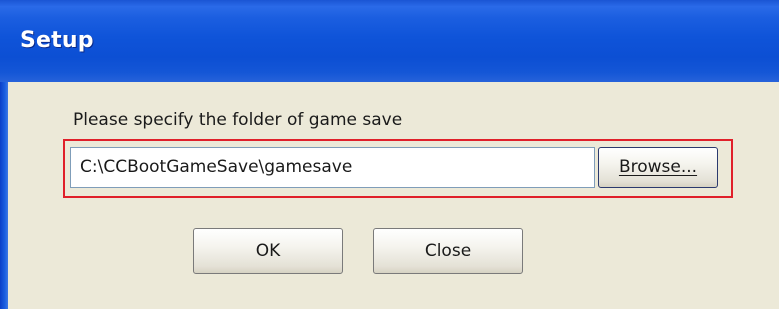 The width and height of the screenshot is (779, 309). I want to click on close-button: Close, so click(448, 251).